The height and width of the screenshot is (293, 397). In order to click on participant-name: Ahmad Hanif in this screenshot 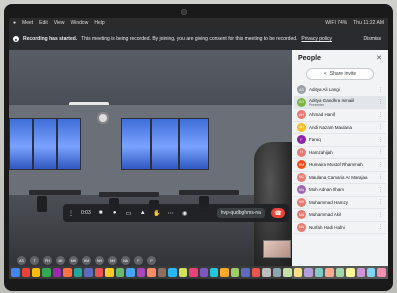, I will do `click(342, 114)`.